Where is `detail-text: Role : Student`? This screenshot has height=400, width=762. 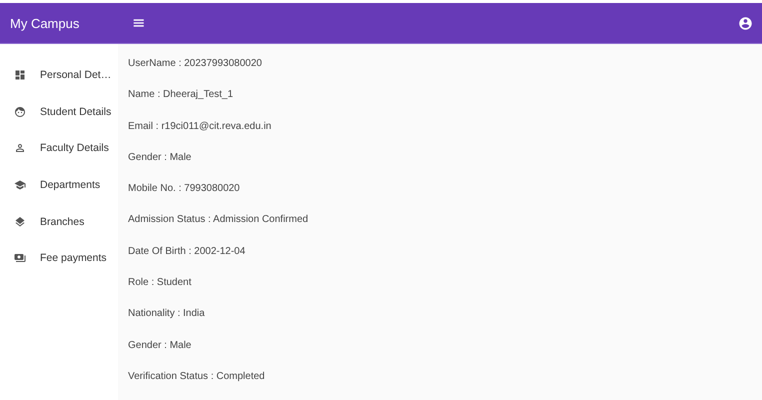 detail-text: Role : Student is located at coordinates (160, 283).